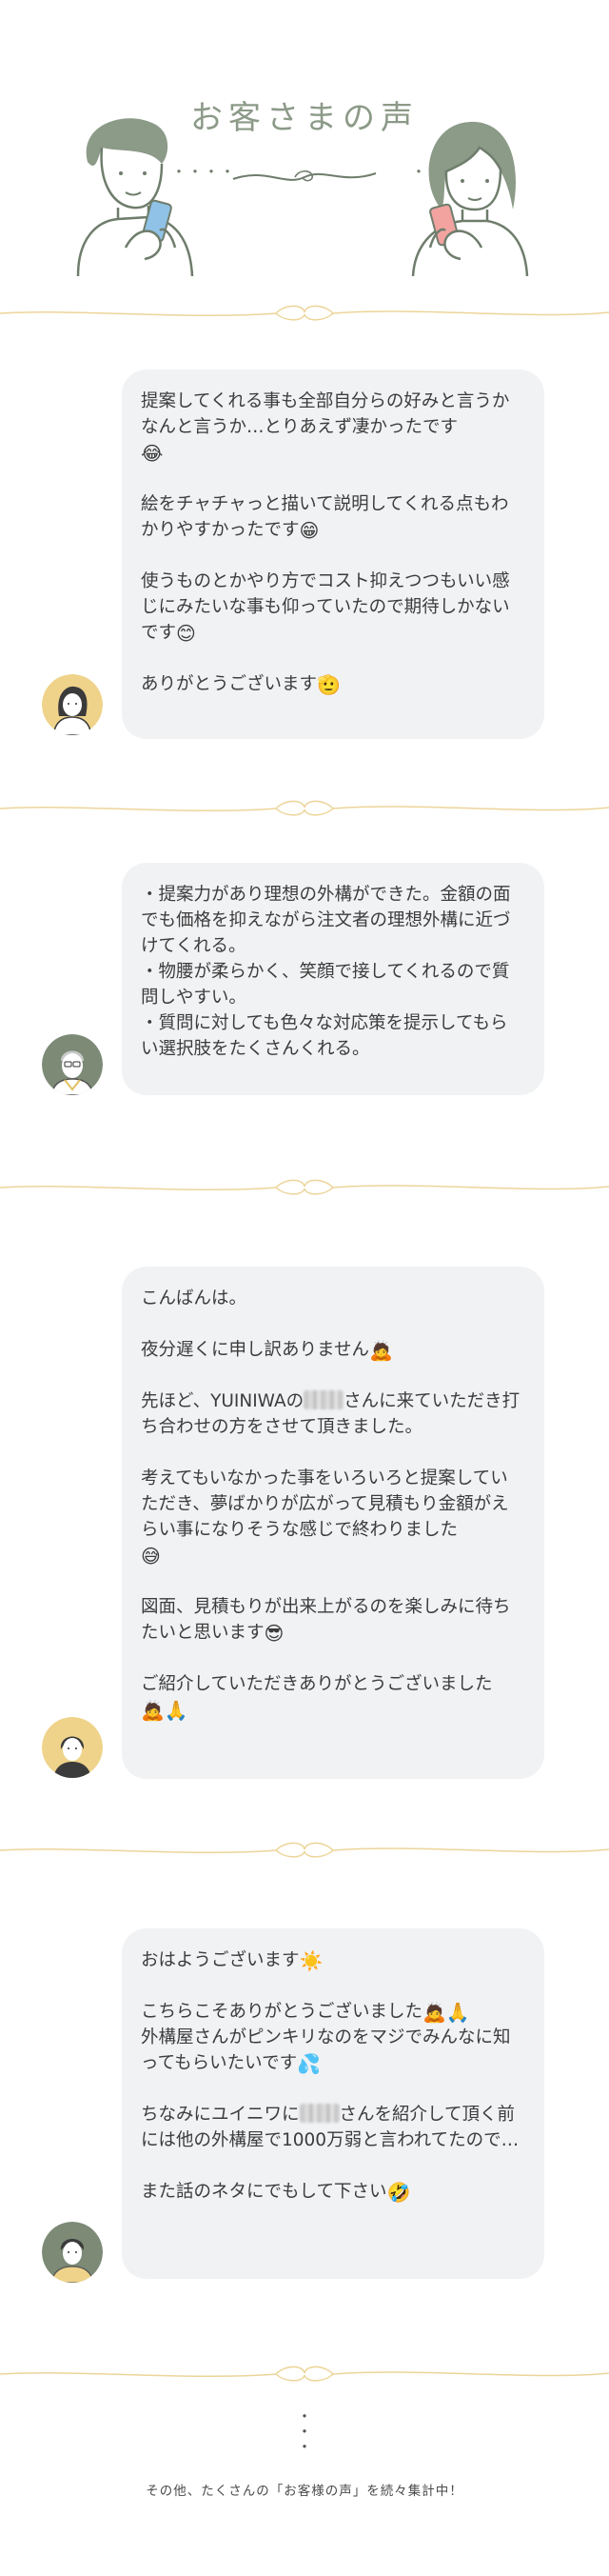  Describe the element at coordinates (304, 147) in the screenshot. I see `hero-header: お客さまの声 ・・・・ ・・・・` at that location.